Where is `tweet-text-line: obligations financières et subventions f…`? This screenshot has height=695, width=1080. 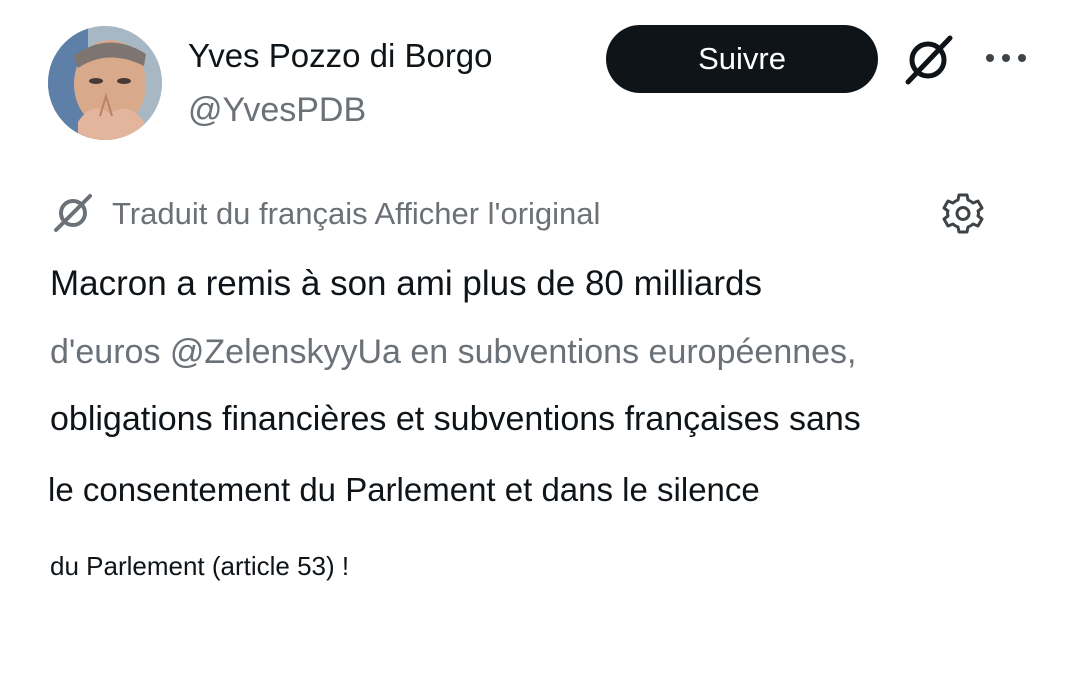 tweet-text-line: obligations financières et subventions f… is located at coordinates (455, 419).